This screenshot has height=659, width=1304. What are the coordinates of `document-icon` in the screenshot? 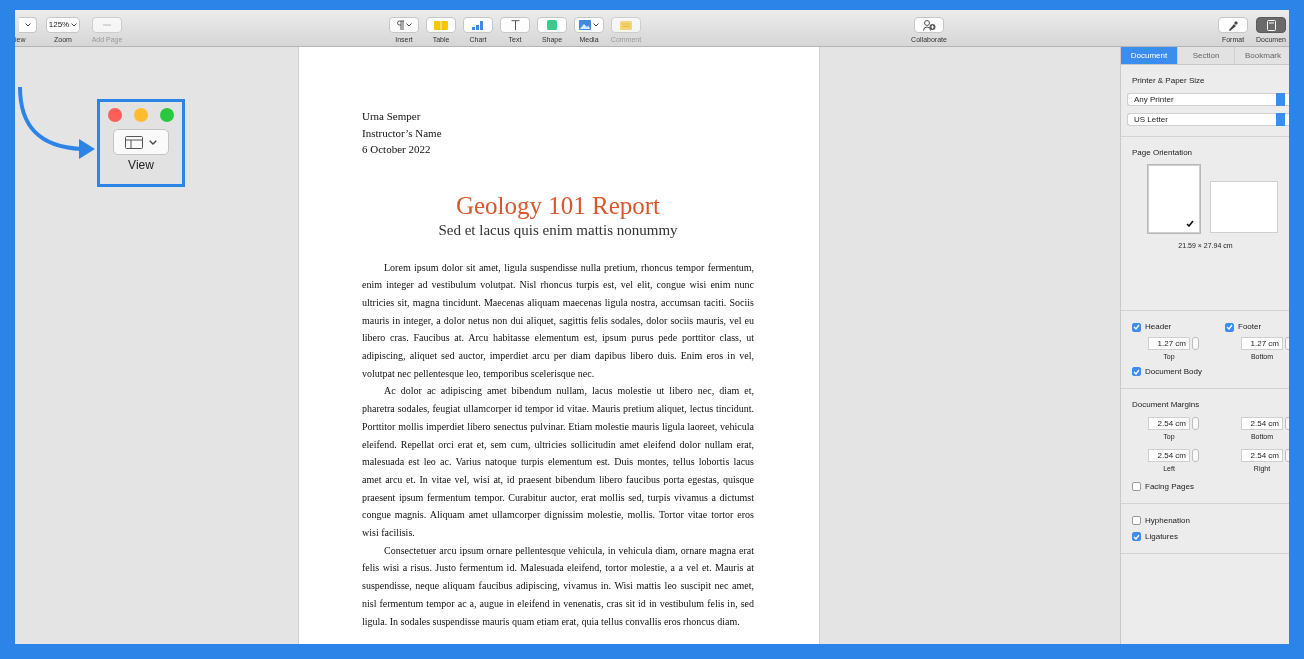 It's located at (1271, 25).